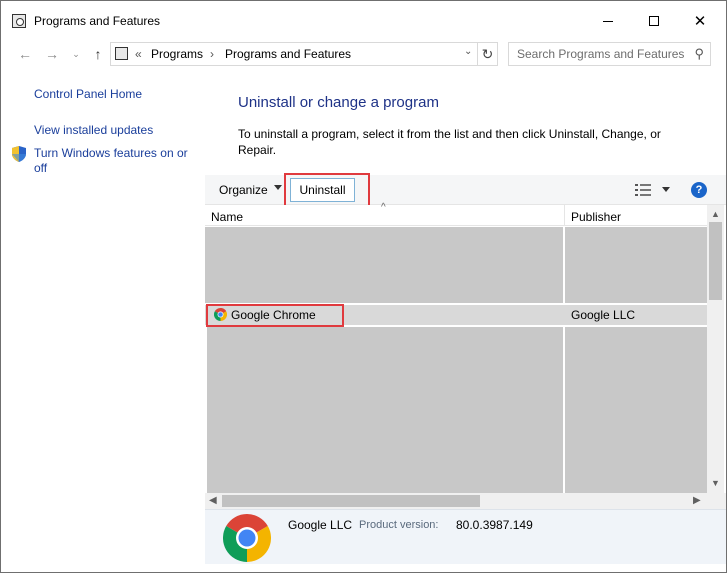 This screenshot has height=573, width=727. I want to click on horizontal-scrollbar: ◀ ▶, so click(456, 501).